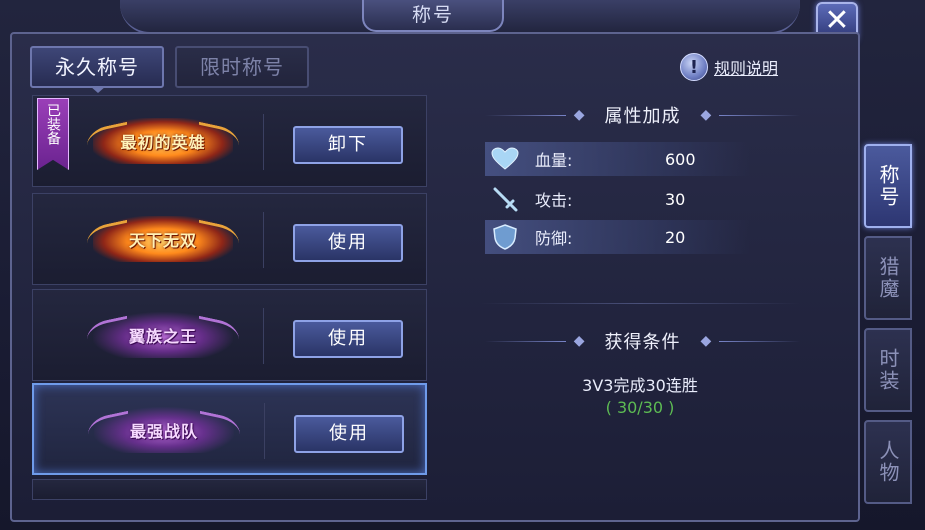  I want to click on condition-text: 3V3完成30连胜, so click(640, 385).